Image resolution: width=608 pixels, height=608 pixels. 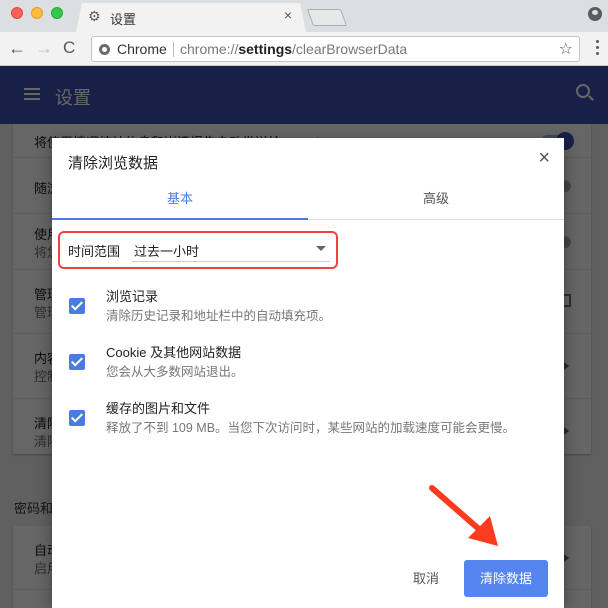 What do you see at coordinates (311, 428) in the screenshot?
I see `option-description: 释放了不到 109 MB。当您下次访问时，某些网站的加载速度可能会更慢。` at bounding box center [311, 428].